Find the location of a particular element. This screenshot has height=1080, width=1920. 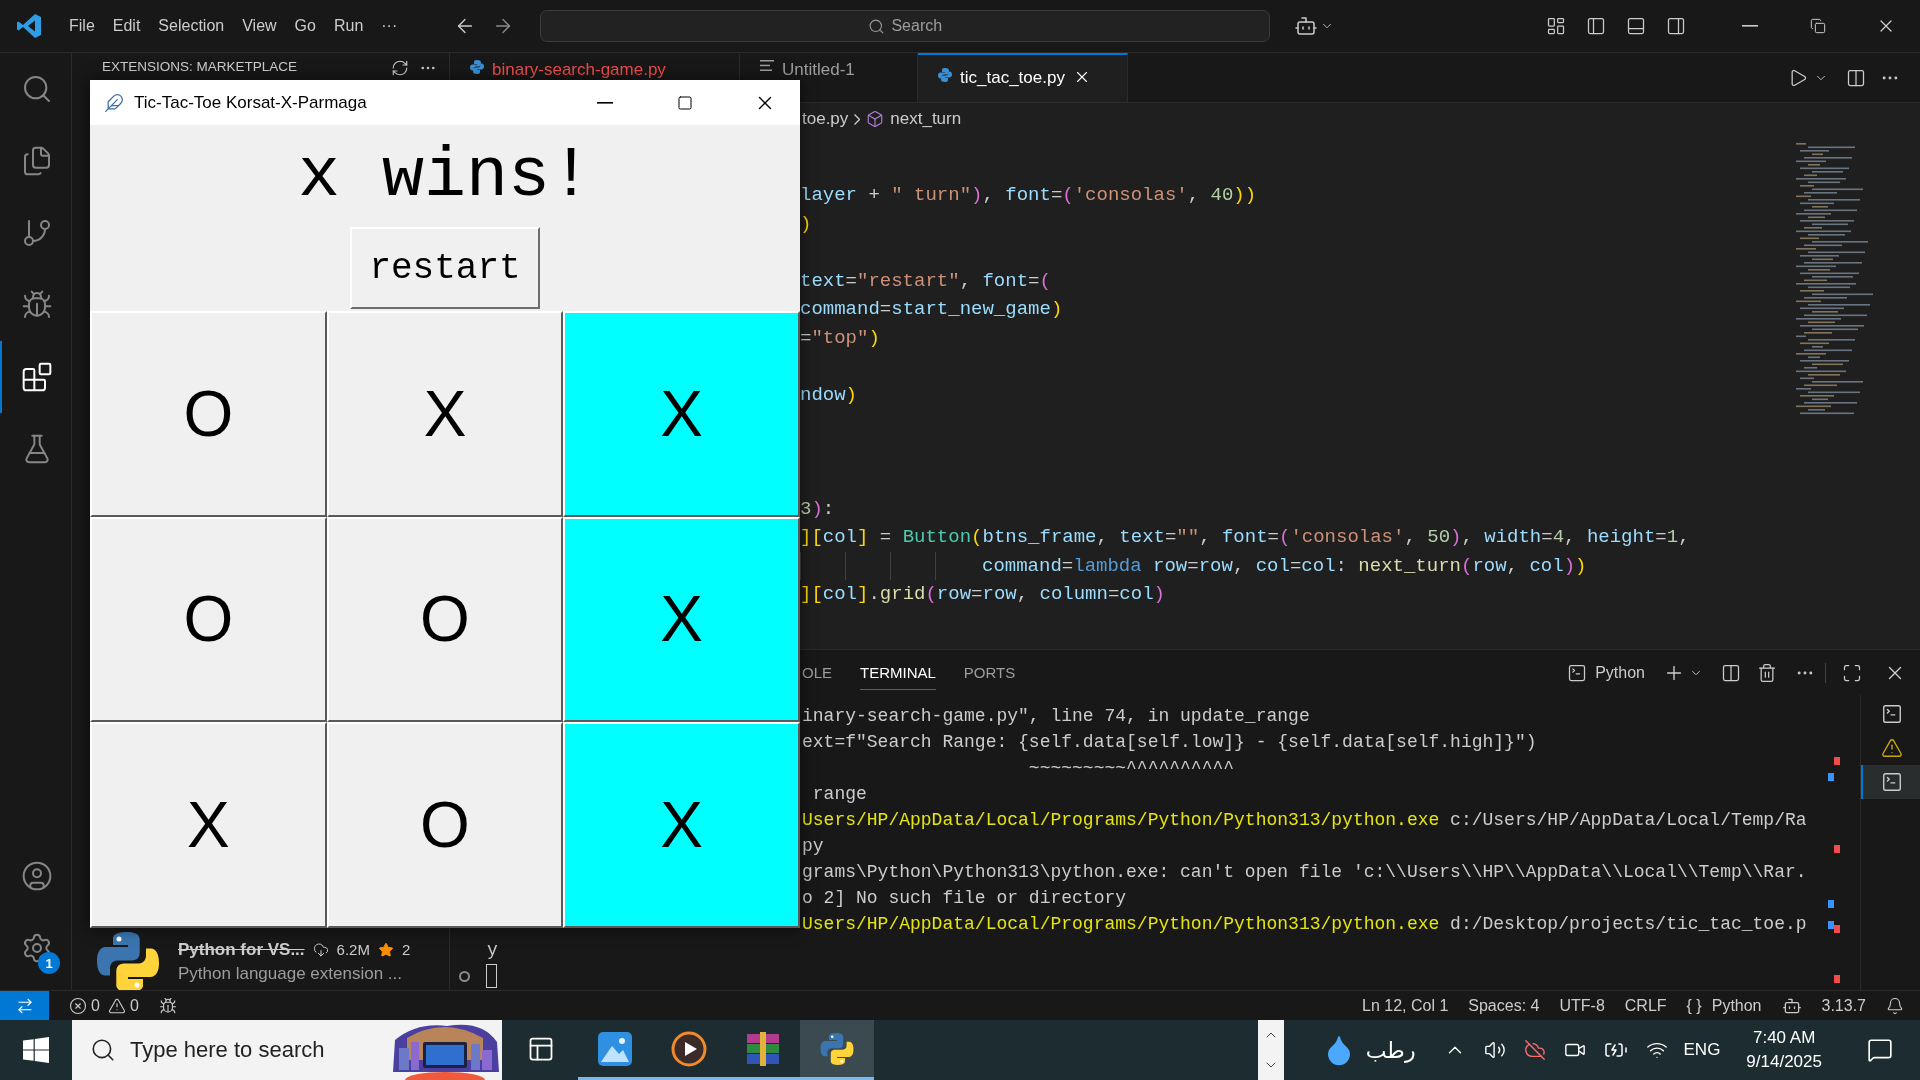

taskbar-app is located at coordinates (837, 1050).